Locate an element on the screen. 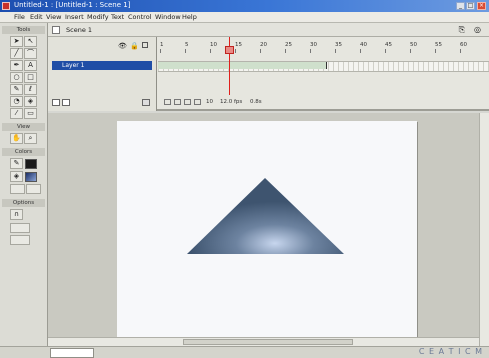 Image resolution: width=489 pixels, height=358 pixels. horizontal-scroll-thumb is located at coordinates (268, 342).